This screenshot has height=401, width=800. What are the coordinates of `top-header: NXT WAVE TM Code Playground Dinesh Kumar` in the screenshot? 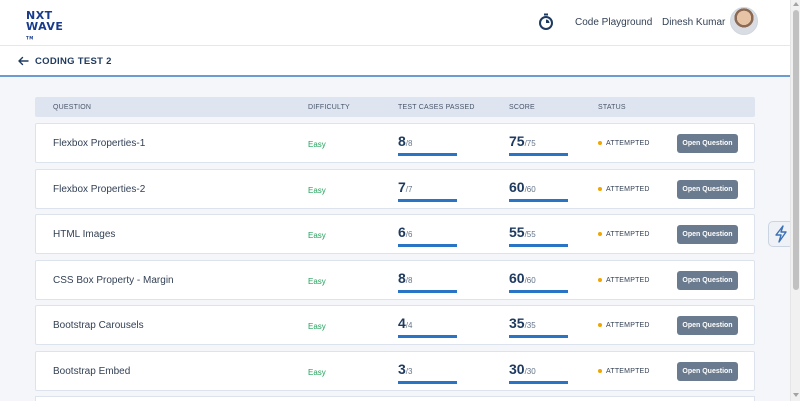 It's located at (395, 23).